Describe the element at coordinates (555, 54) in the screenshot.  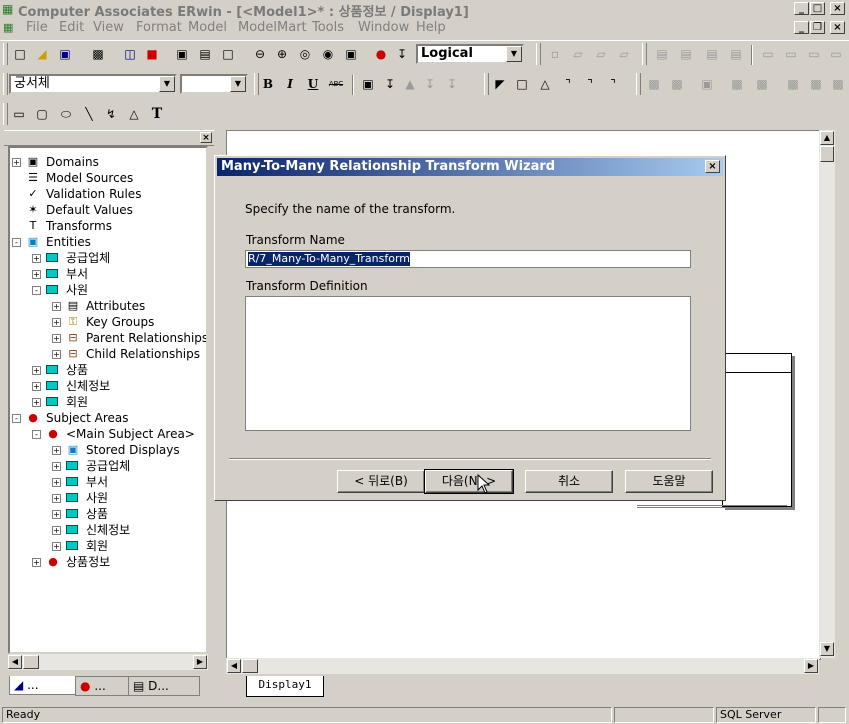
I see `relationship-display-icon: ▫` at that location.